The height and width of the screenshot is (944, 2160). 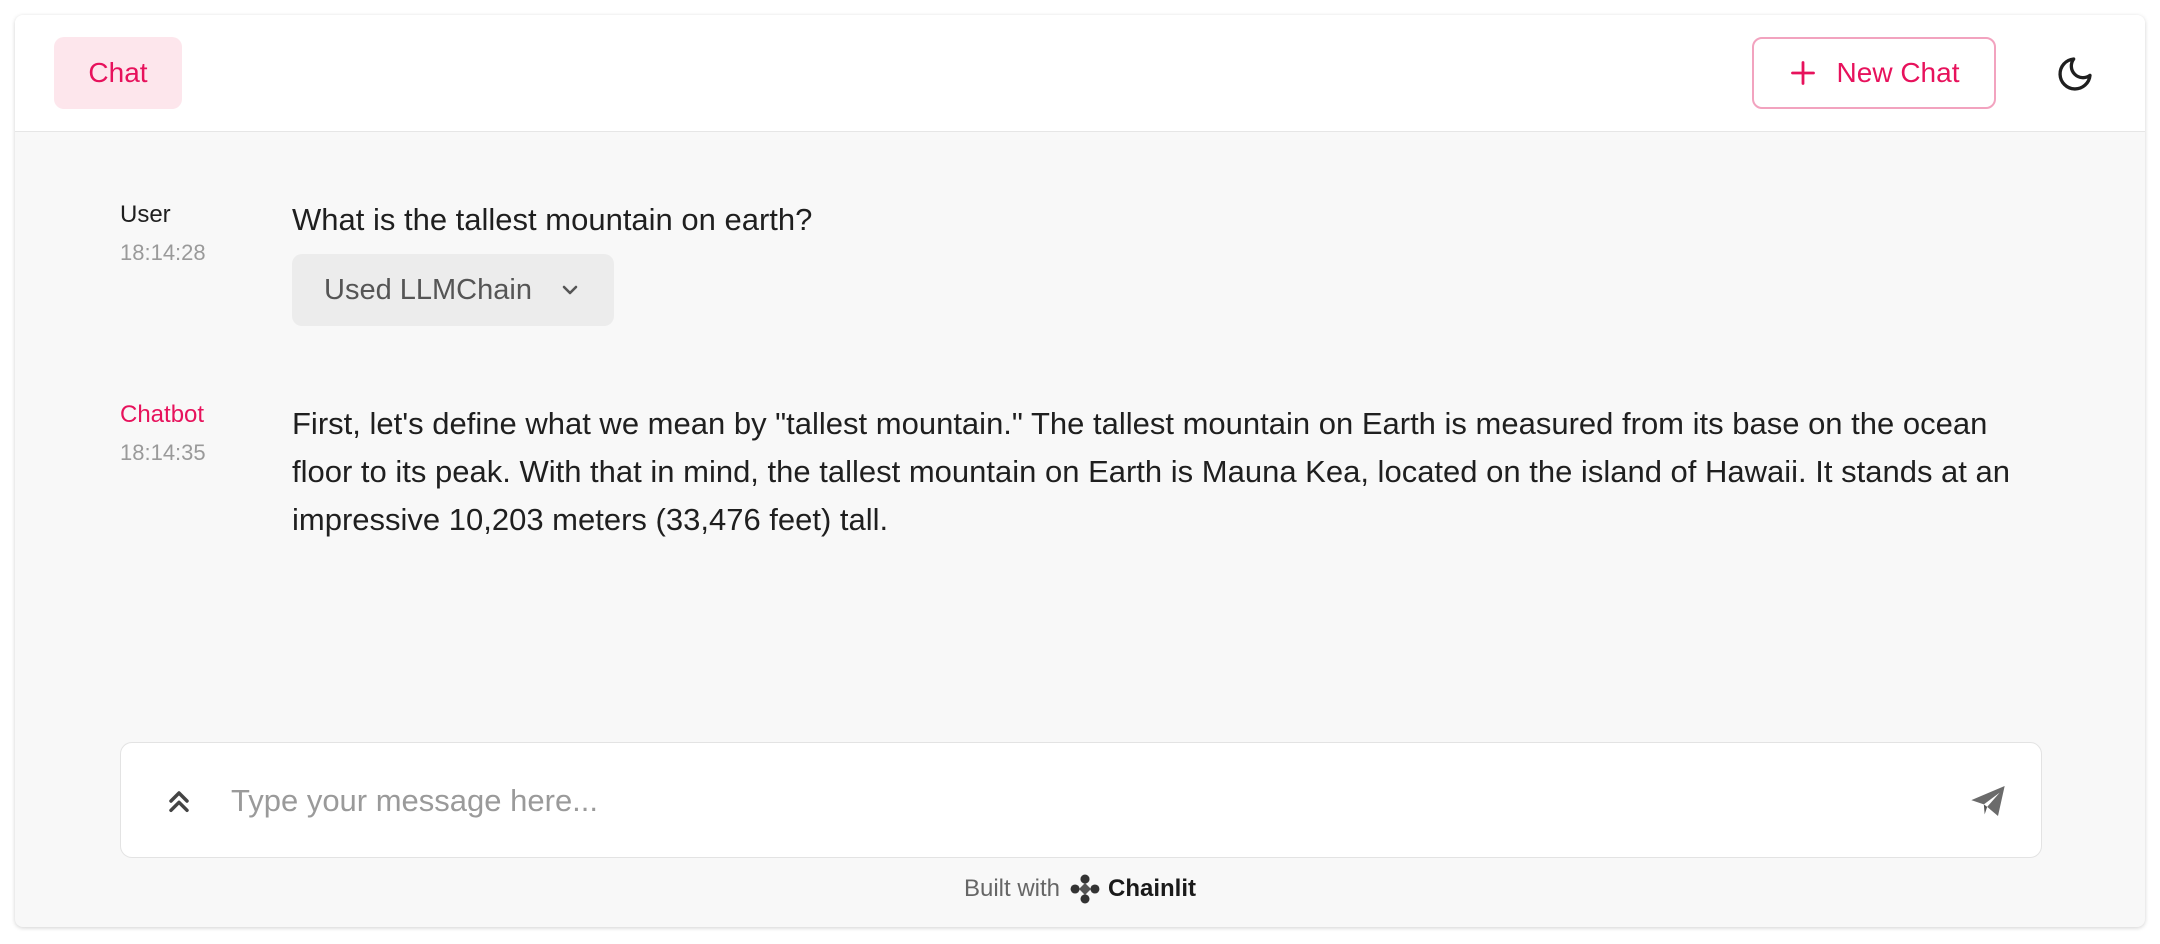 What do you see at coordinates (570, 290) in the screenshot?
I see `chevron-down-icon` at bounding box center [570, 290].